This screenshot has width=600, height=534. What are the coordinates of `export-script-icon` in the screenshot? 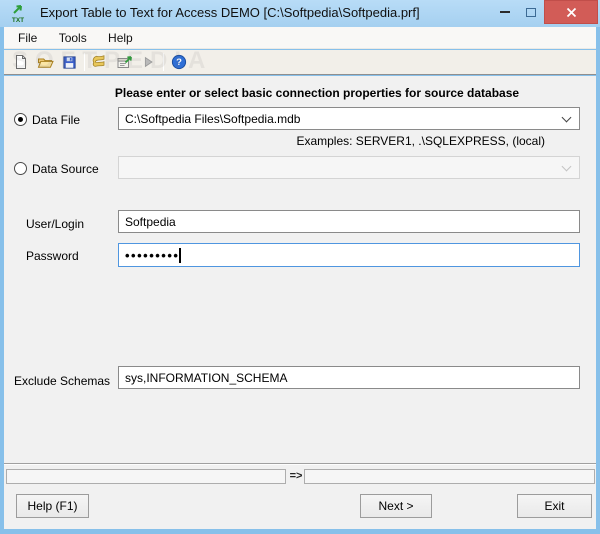 It's located at (100, 62).